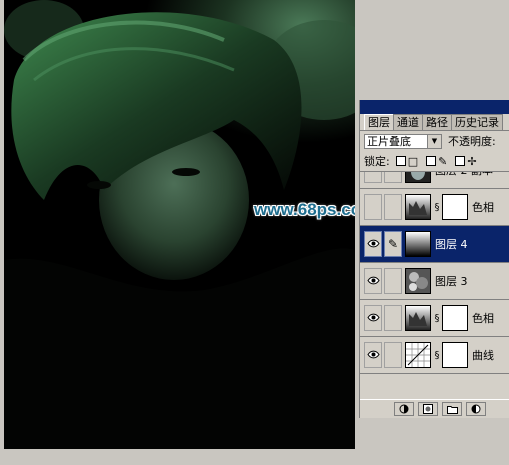 This screenshot has width=509, height=465. I want to click on layer-style-icon, so click(404, 409).